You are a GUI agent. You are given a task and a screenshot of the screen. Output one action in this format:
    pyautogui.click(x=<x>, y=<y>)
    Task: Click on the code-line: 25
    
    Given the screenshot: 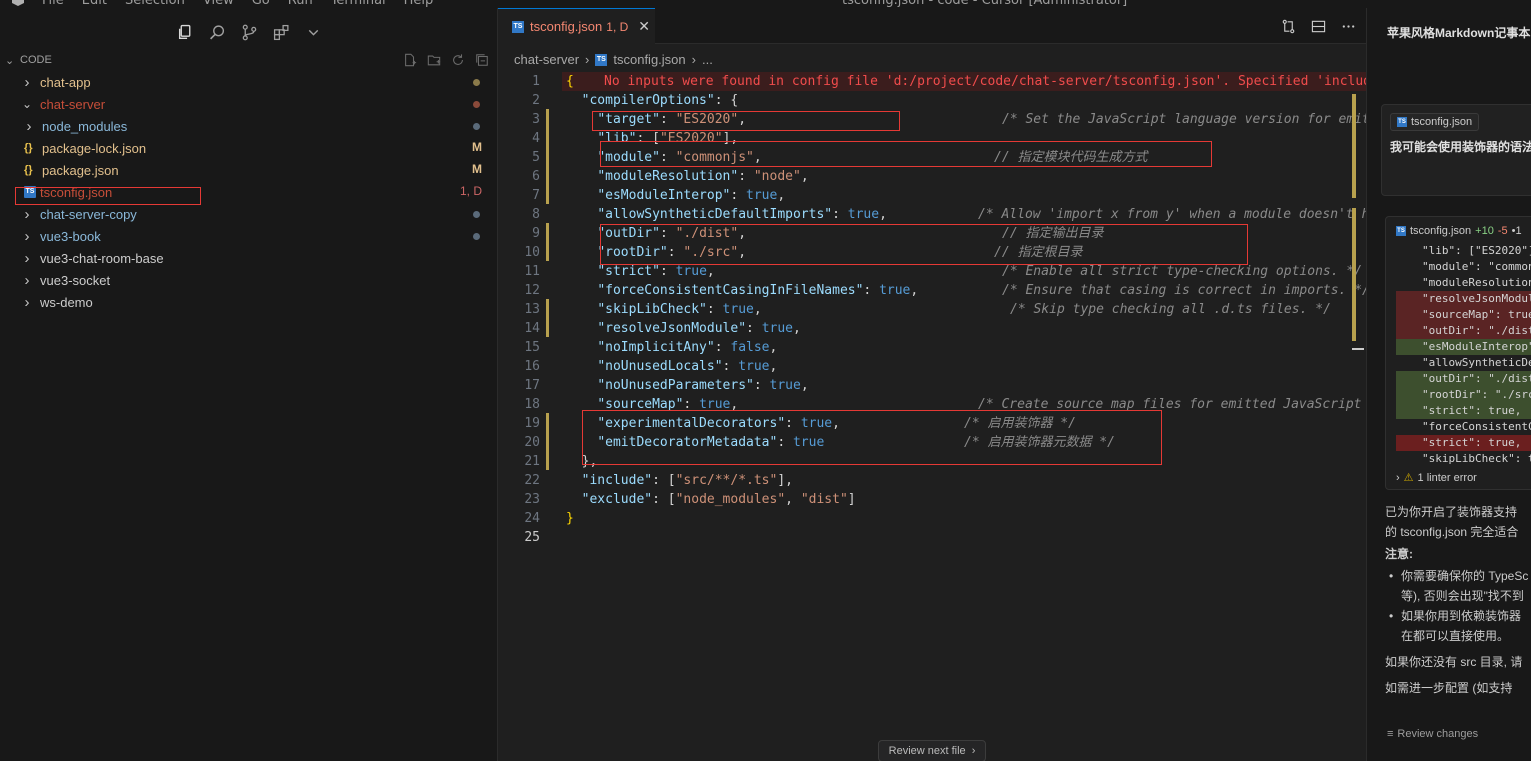 What is the action you would take?
    pyautogui.click(x=932, y=537)
    